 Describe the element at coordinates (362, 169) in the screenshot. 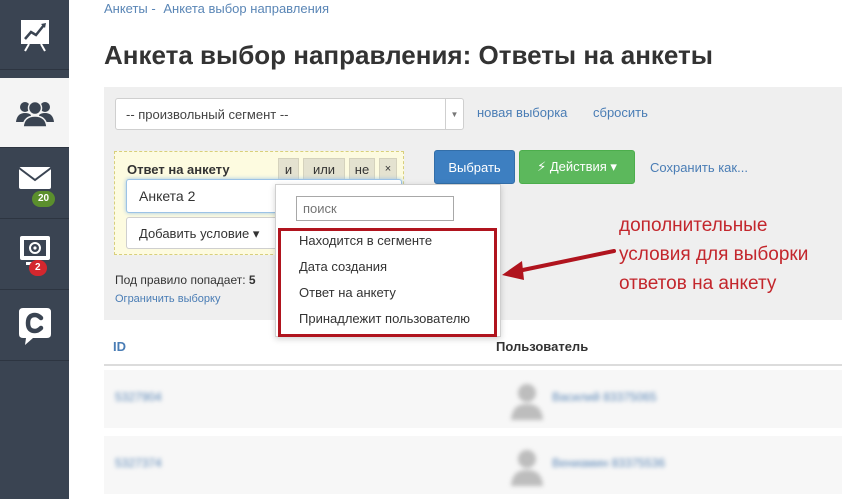

I see `logic-not-button: не` at that location.